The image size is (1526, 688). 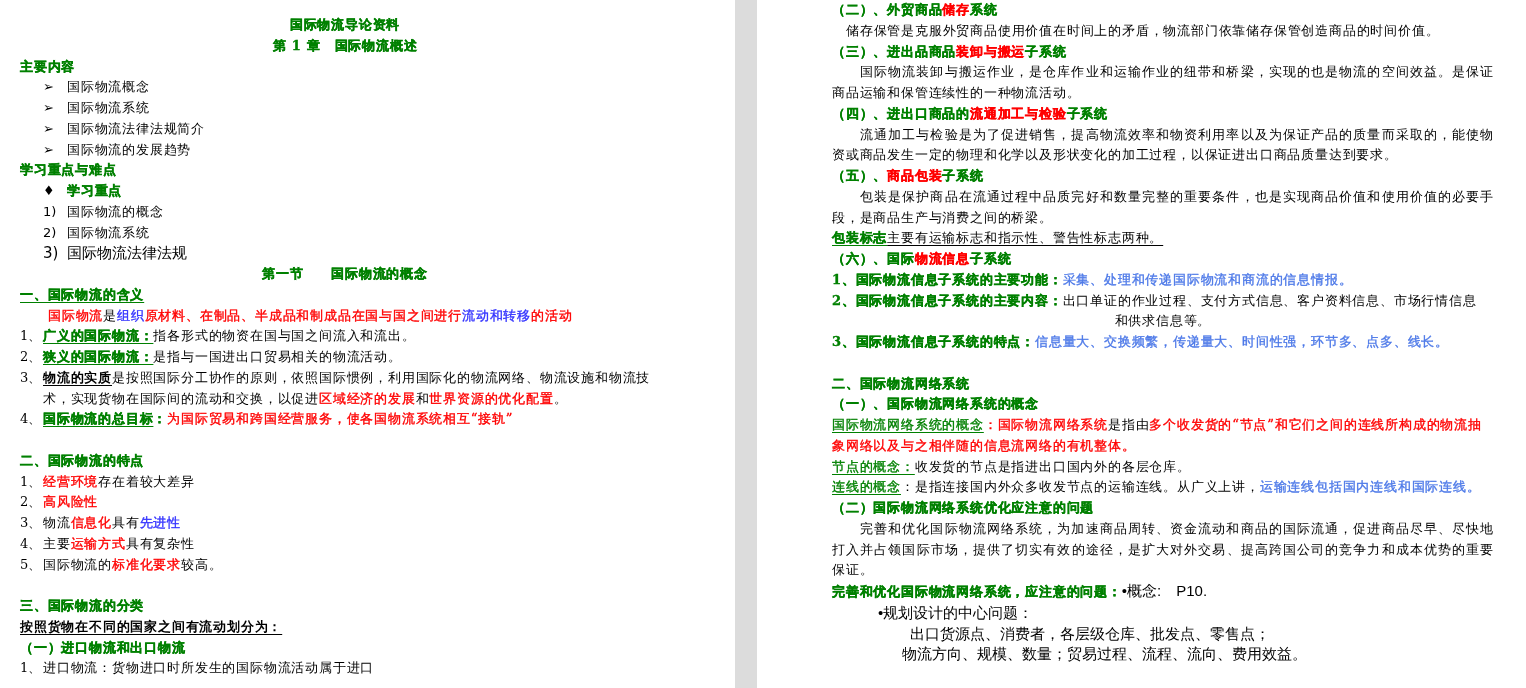 What do you see at coordinates (116, 211) in the screenshot?
I see `list-item-text: 国际物流的概念` at bounding box center [116, 211].